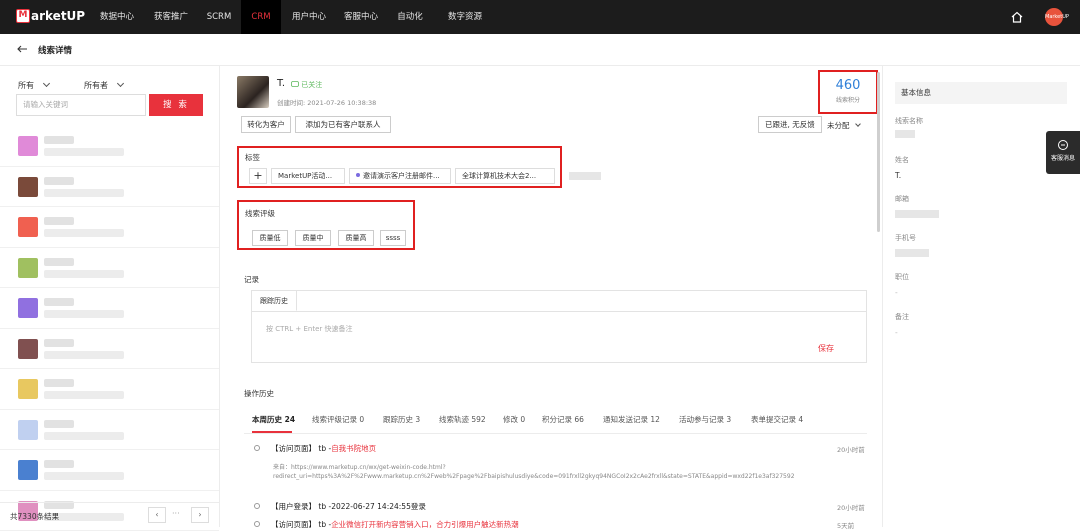  I want to click on tab-lead-track: 线索轨迹 592, so click(462, 419).